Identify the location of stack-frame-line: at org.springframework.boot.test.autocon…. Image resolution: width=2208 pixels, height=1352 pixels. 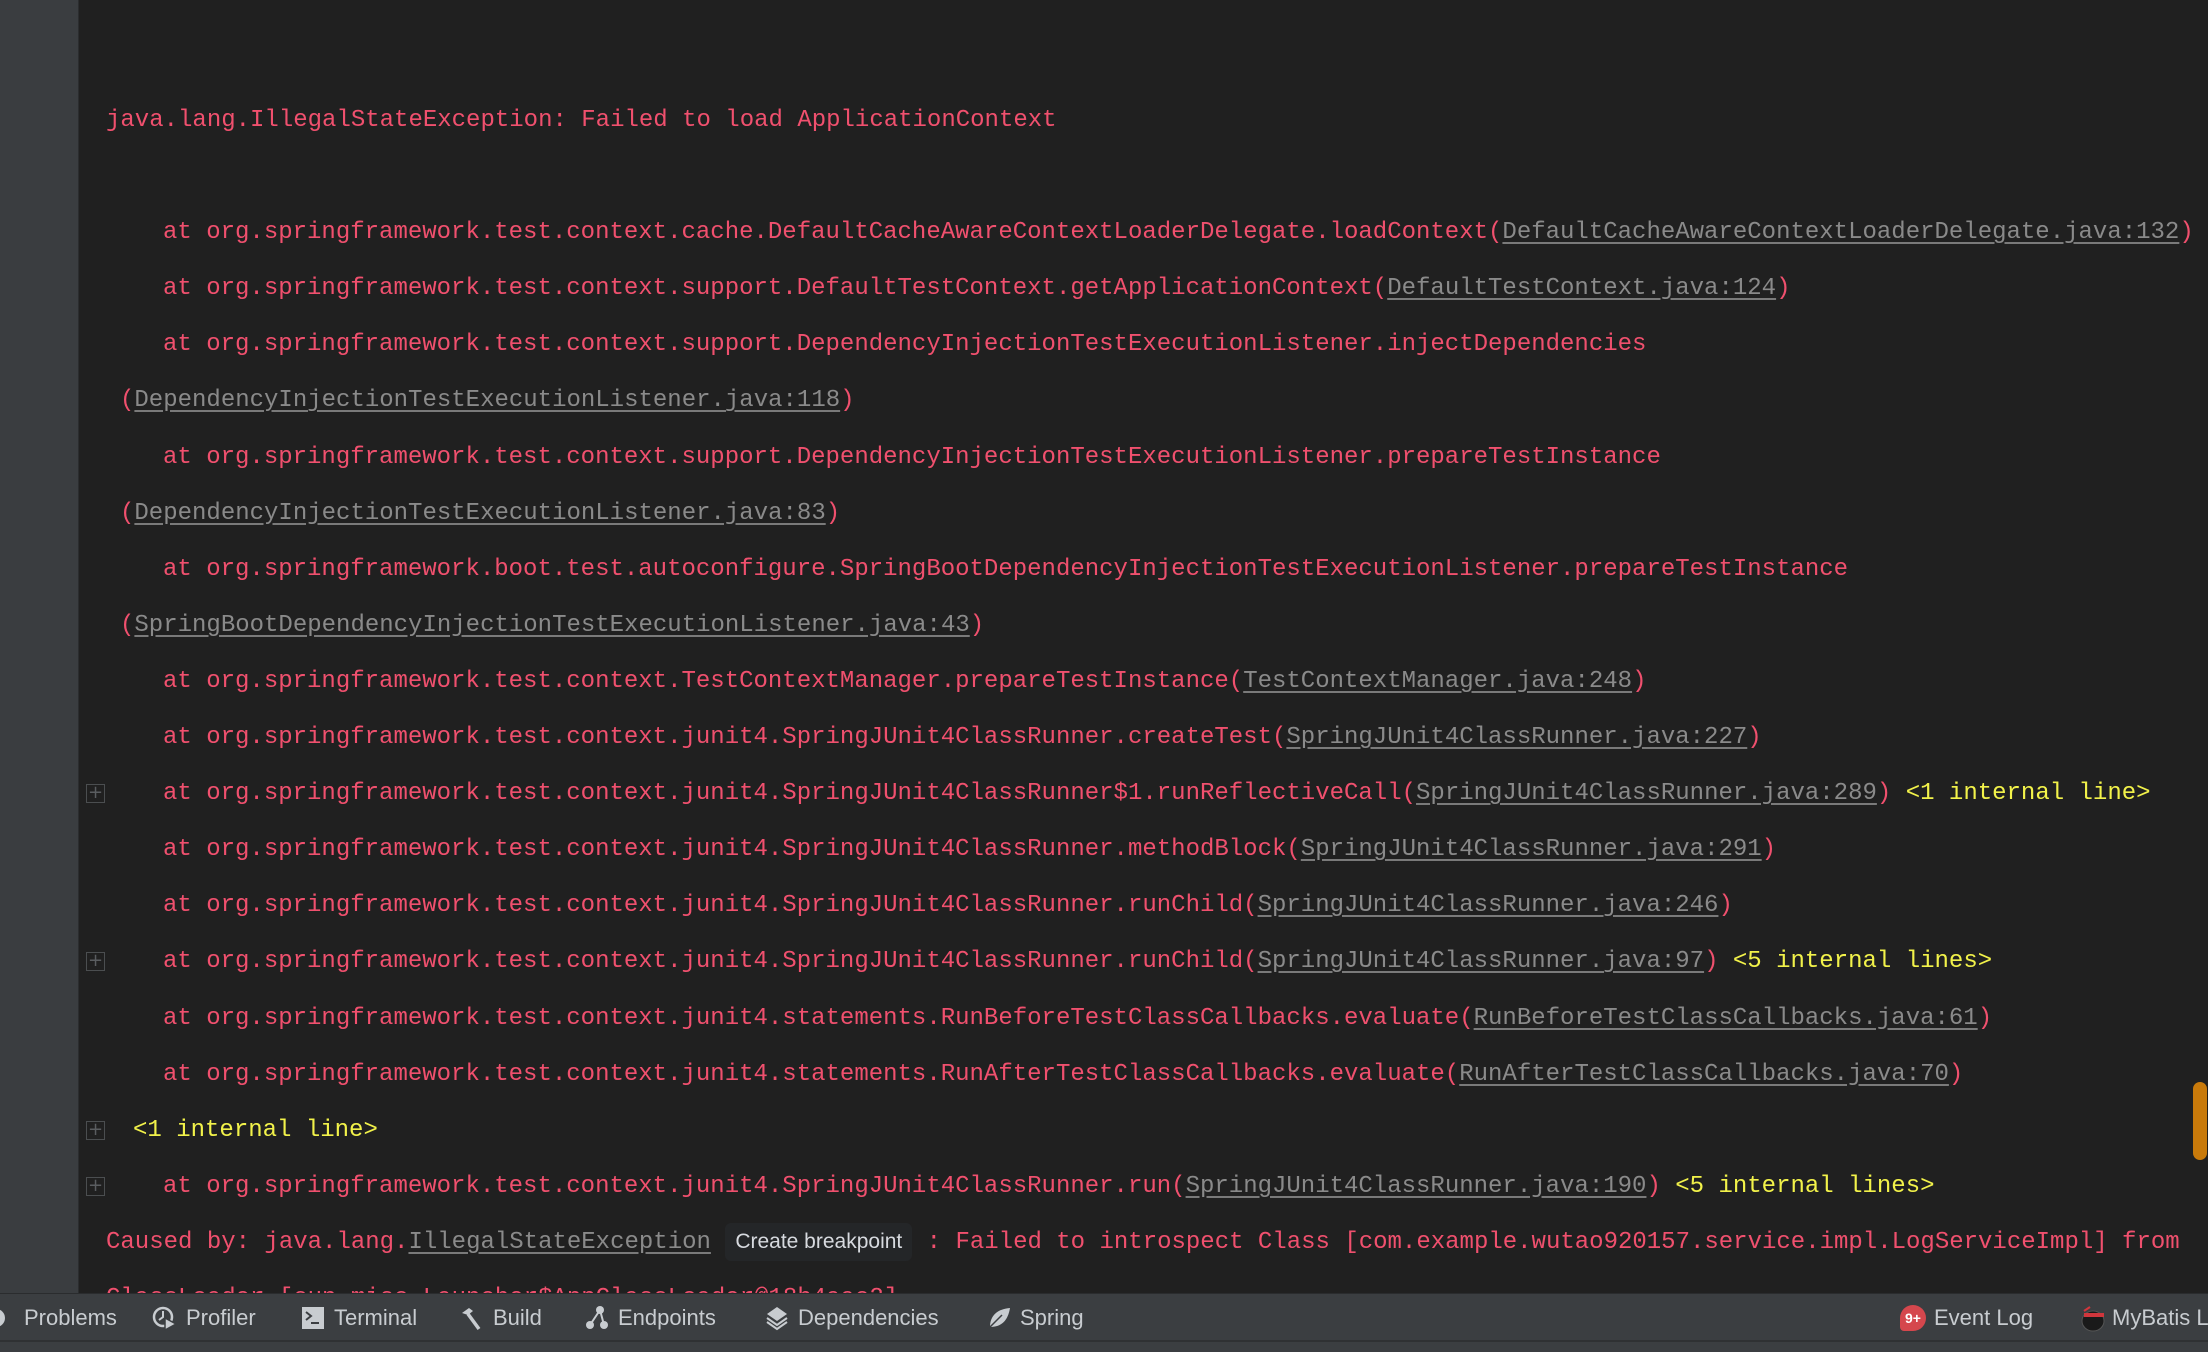
(1143, 570).